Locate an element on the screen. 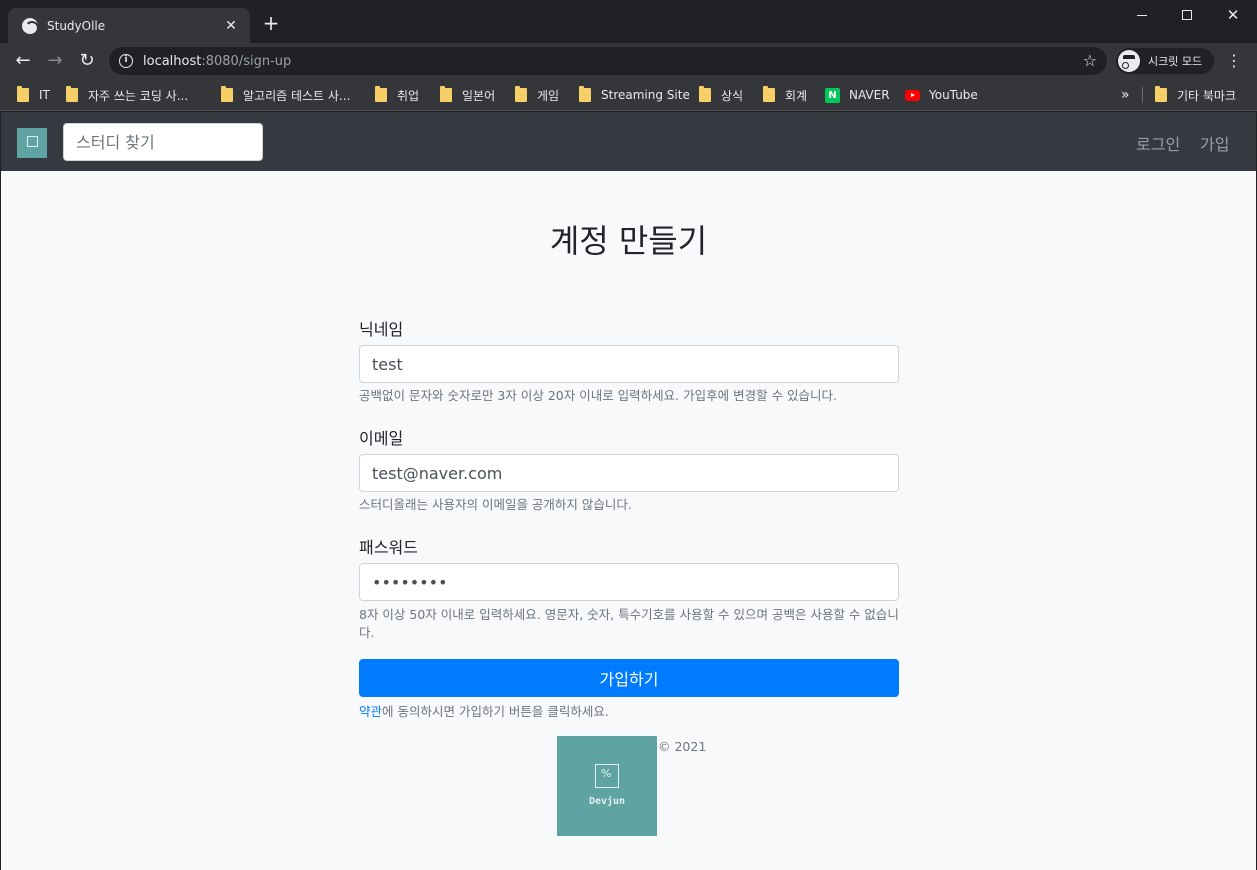  bookmark-folder: Streaming Site is located at coordinates (634, 95).